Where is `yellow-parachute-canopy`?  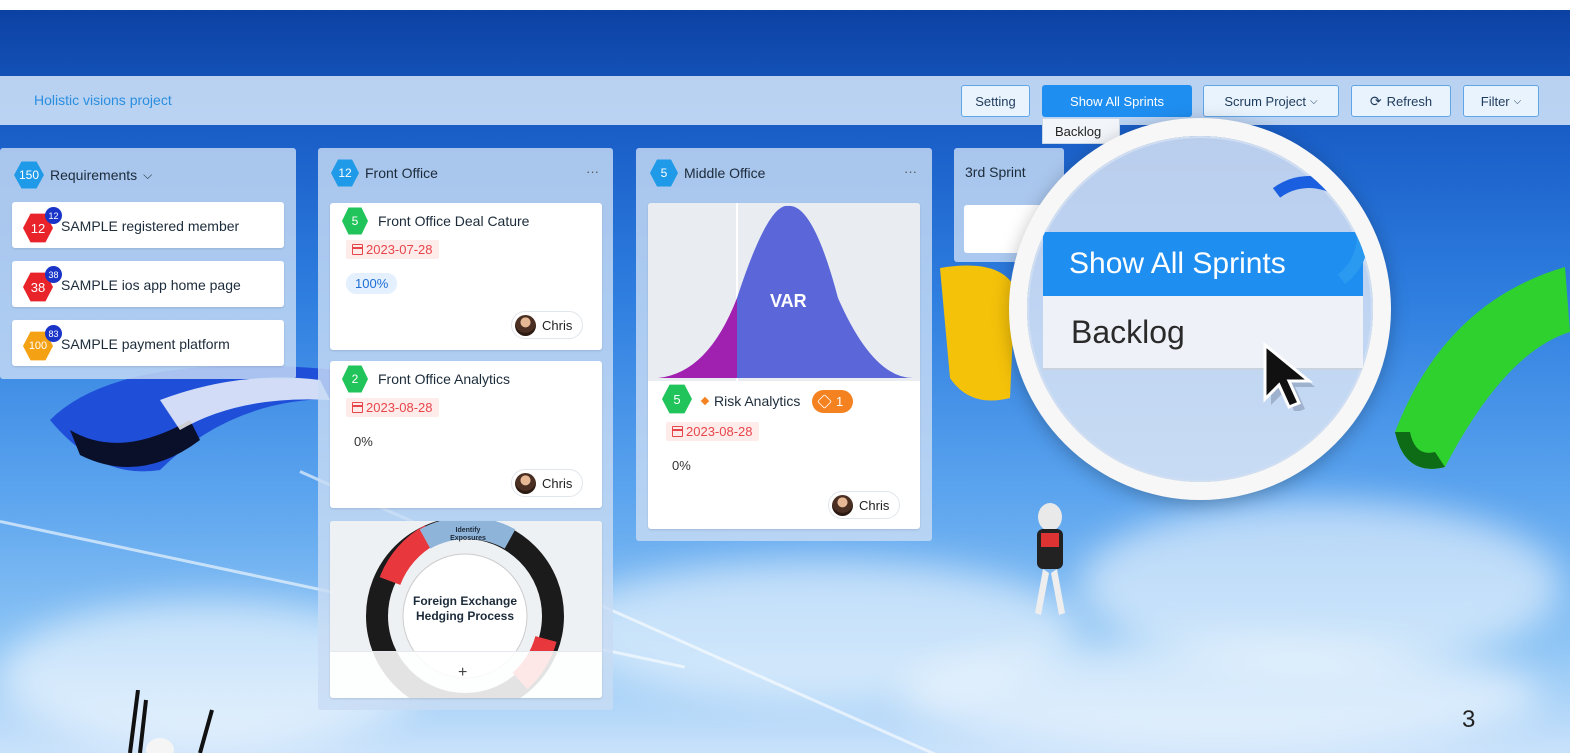
yellow-parachute-canopy is located at coordinates (977, 333).